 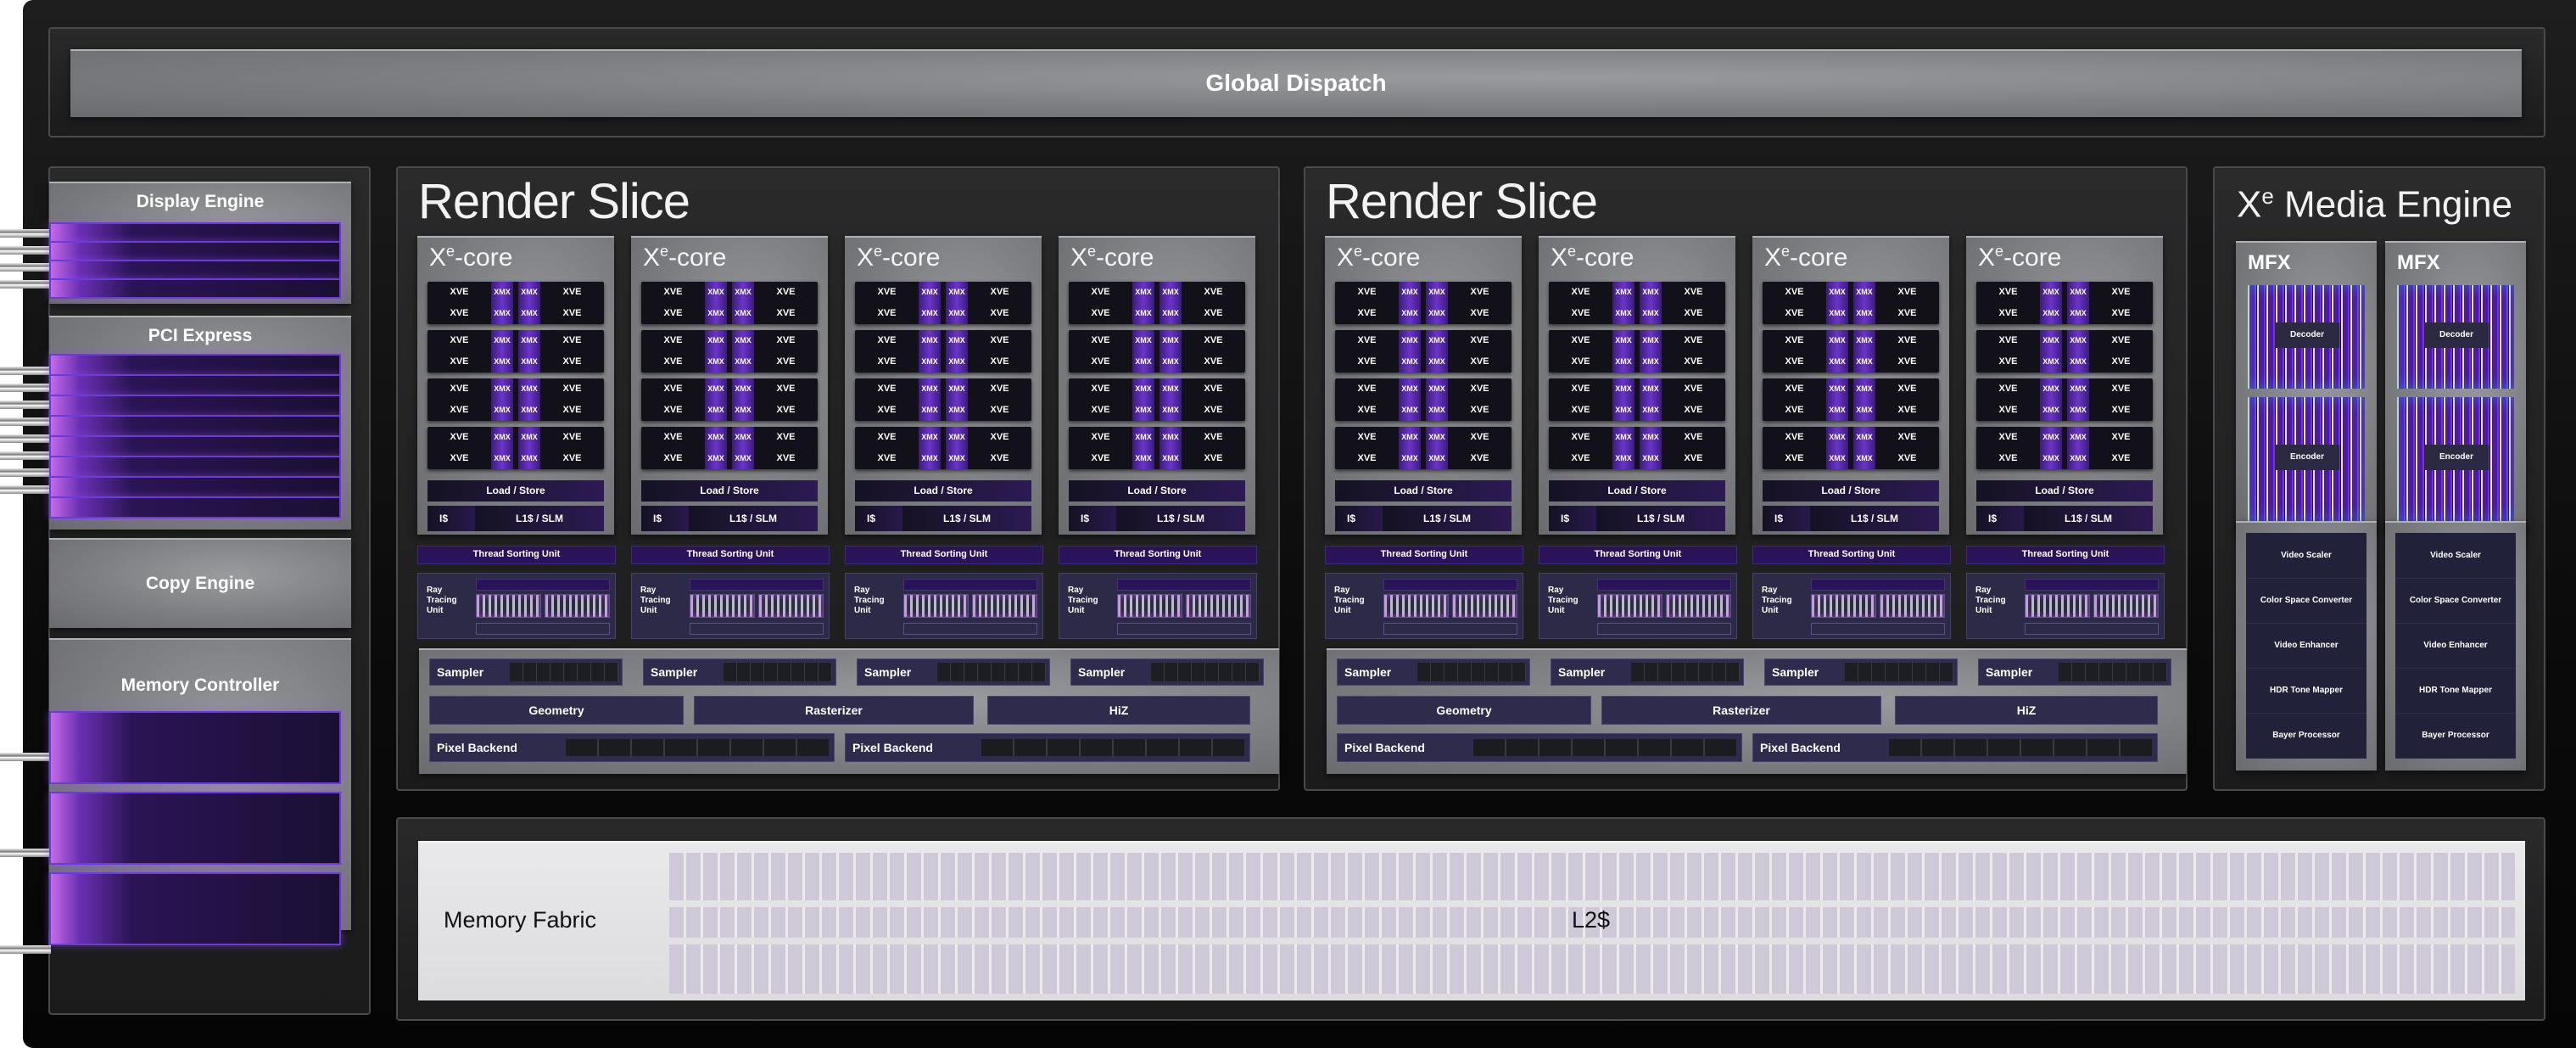 I want to click on fixed-geometry: Geometry, so click(x=556, y=710).